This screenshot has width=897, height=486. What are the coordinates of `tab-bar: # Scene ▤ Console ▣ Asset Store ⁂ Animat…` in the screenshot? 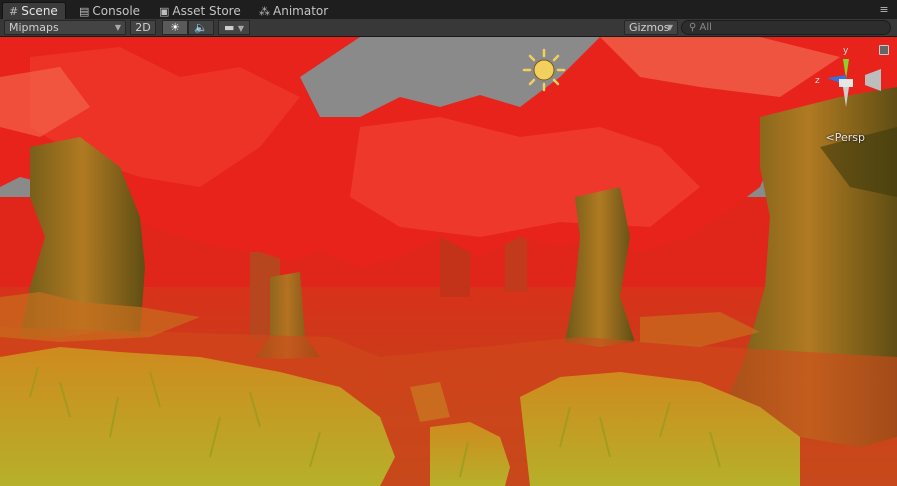 It's located at (448, 10).